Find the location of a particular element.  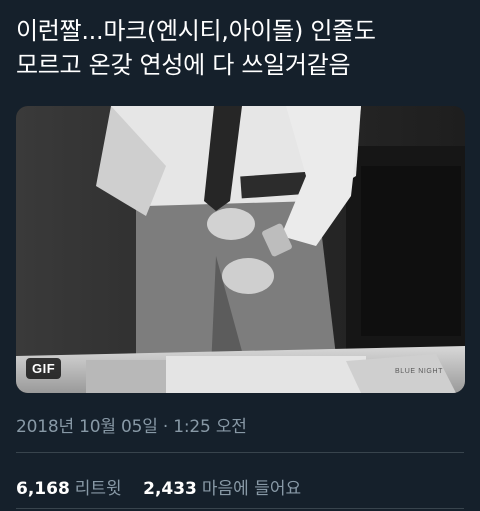

likes-stat: 2,433 마음에 들어요 is located at coordinates (222, 486).